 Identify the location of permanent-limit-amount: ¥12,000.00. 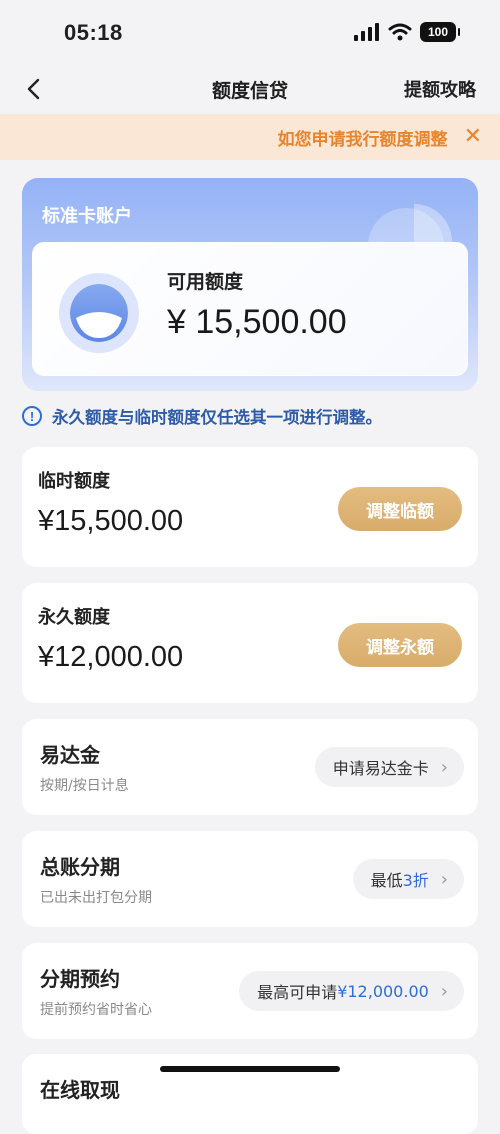
(111, 657).